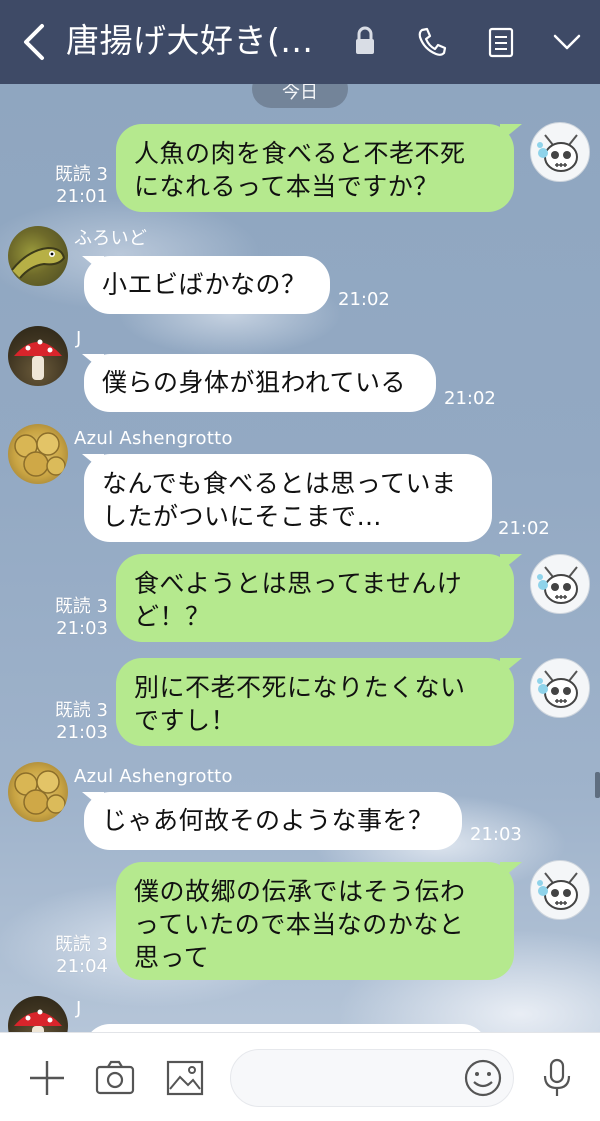 The height and width of the screenshot is (1121, 600). I want to click on lock-icon, so click(365, 40).